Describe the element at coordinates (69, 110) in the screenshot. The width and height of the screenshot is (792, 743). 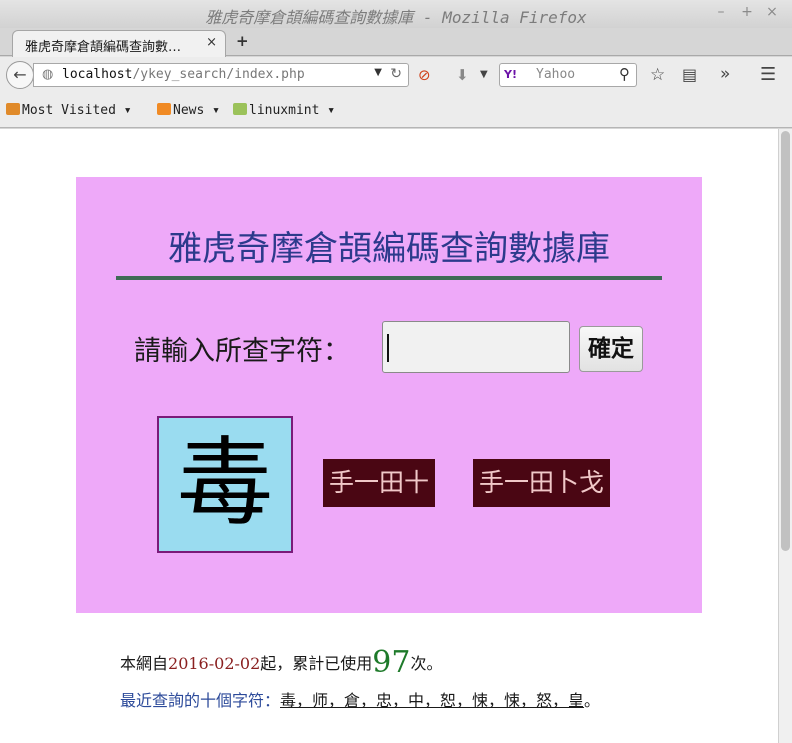
I see `bookmark-most-visited: Most Visited ▾` at that location.